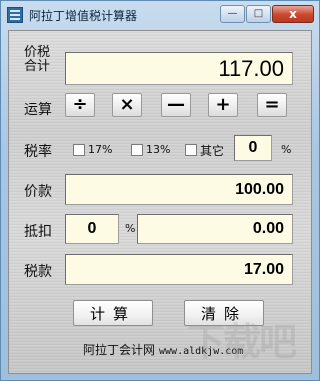 This screenshot has width=320, height=381. What do you see at coordinates (38, 152) in the screenshot?
I see `tax-rate-label: 税率` at bounding box center [38, 152].